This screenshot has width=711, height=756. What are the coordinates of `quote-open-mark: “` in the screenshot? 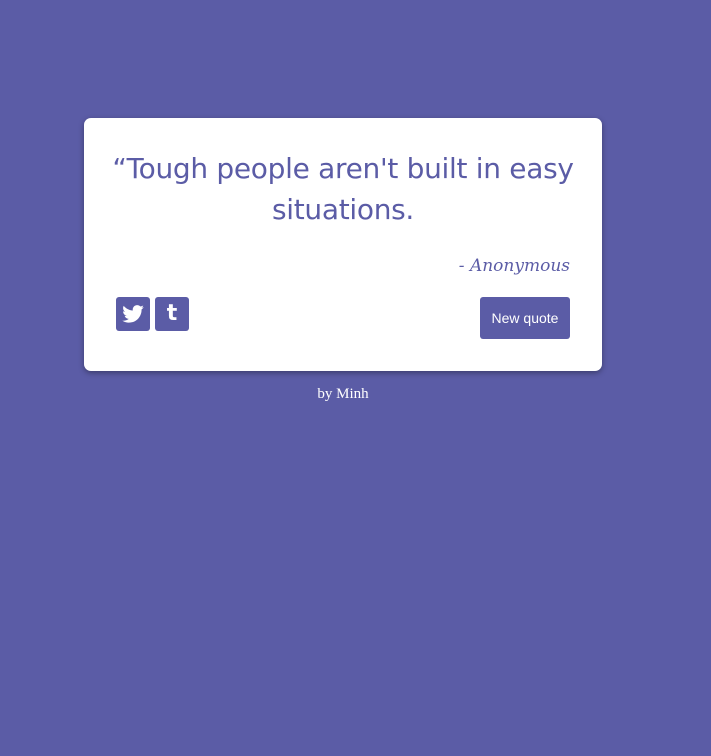 It's located at (119, 168).